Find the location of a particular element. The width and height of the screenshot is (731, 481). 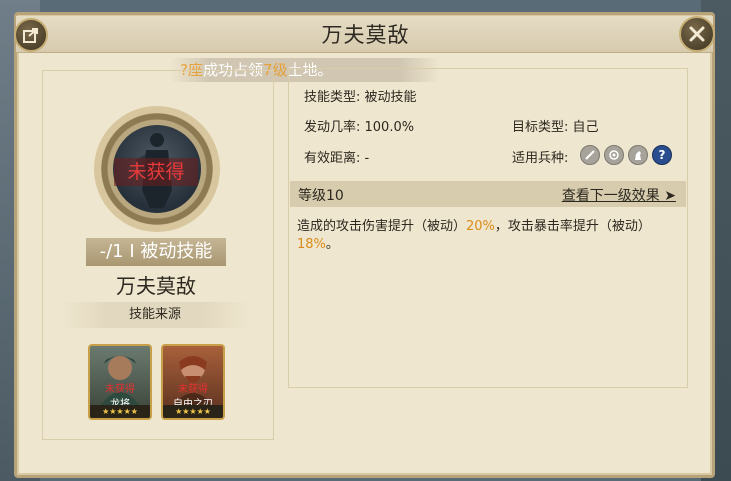

desc-value-1: 20% is located at coordinates (480, 226).